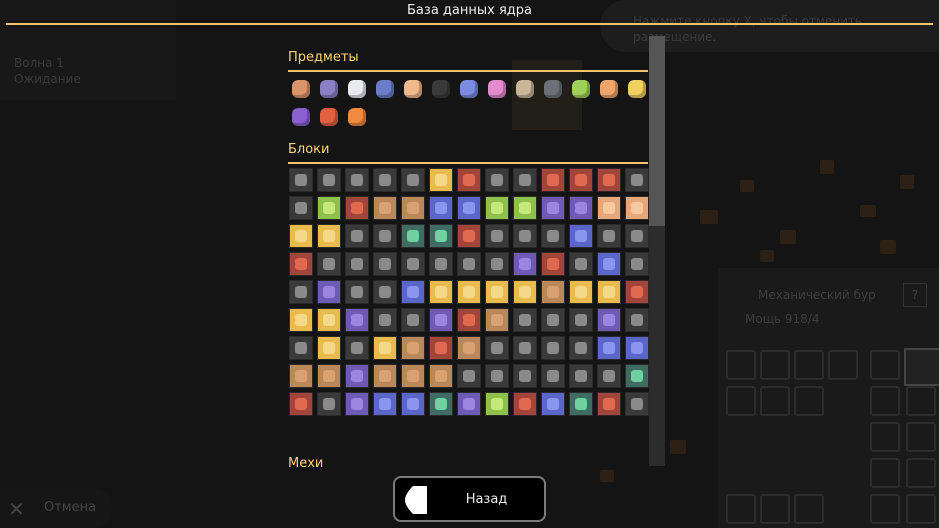 The image size is (939, 528). Describe the element at coordinates (385, 89) in the screenshot. I see `graphite-icon` at that location.